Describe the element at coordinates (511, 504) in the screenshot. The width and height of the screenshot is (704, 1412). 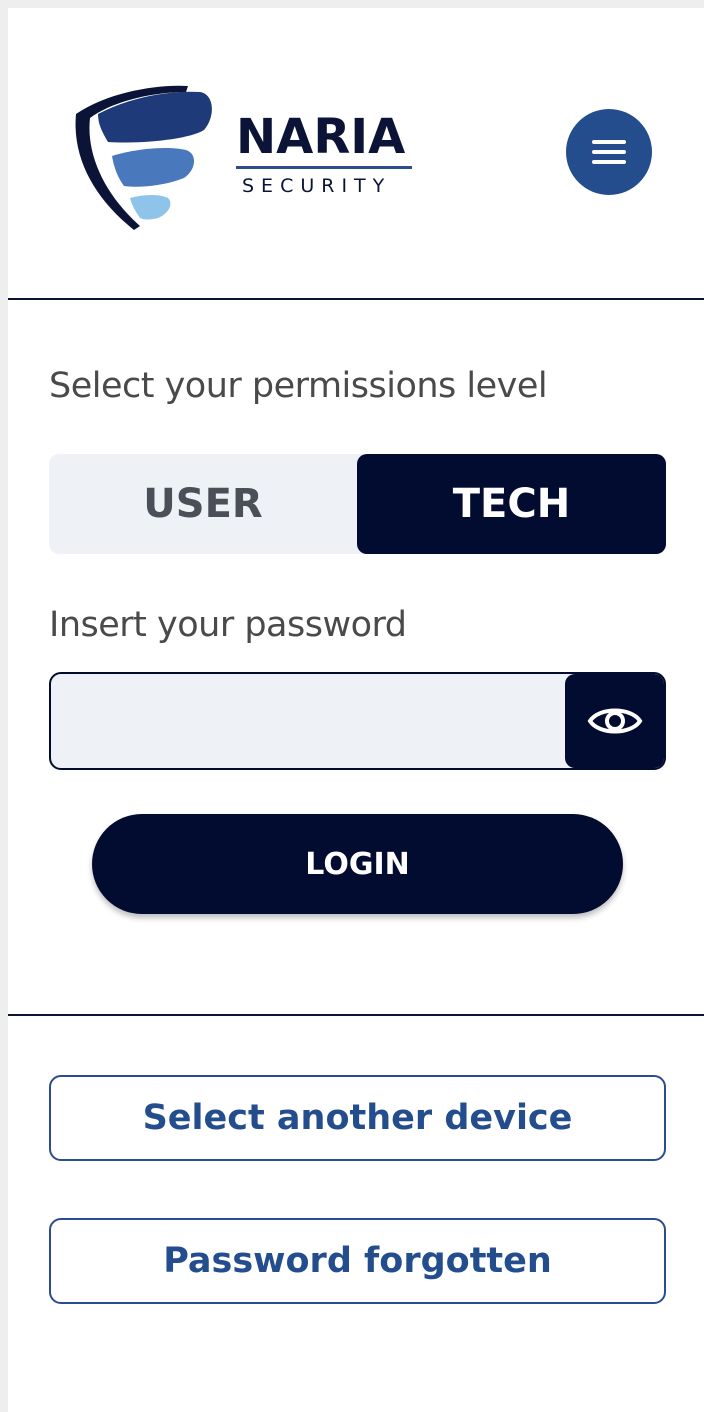
I see `permission-option-tech: TECH` at that location.